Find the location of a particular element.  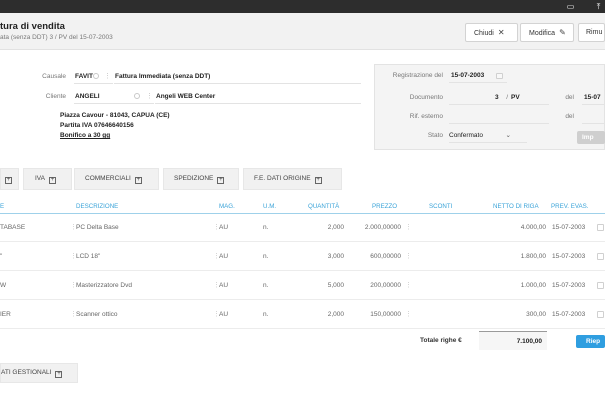

cell-netto: 1.000,00 is located at coordinates (533, 285).